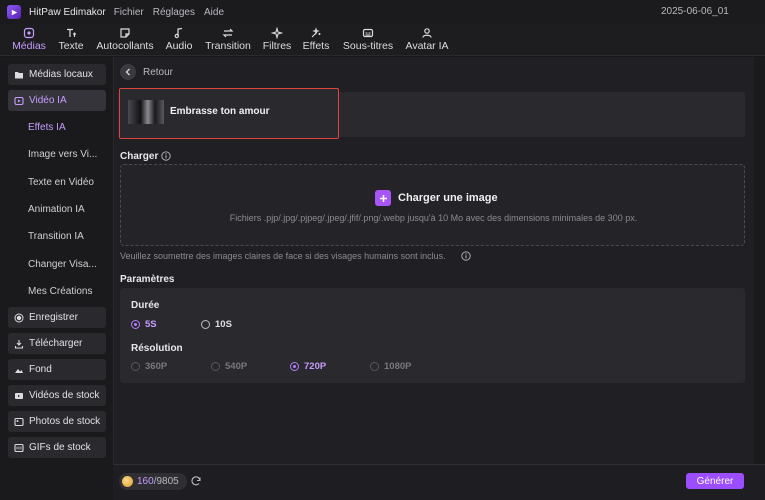 Image resolution: width=765 pixels, height=500 pixels. I want to click on sidebar-sub-mes-creations: Mes Créations, so click(60, 291).